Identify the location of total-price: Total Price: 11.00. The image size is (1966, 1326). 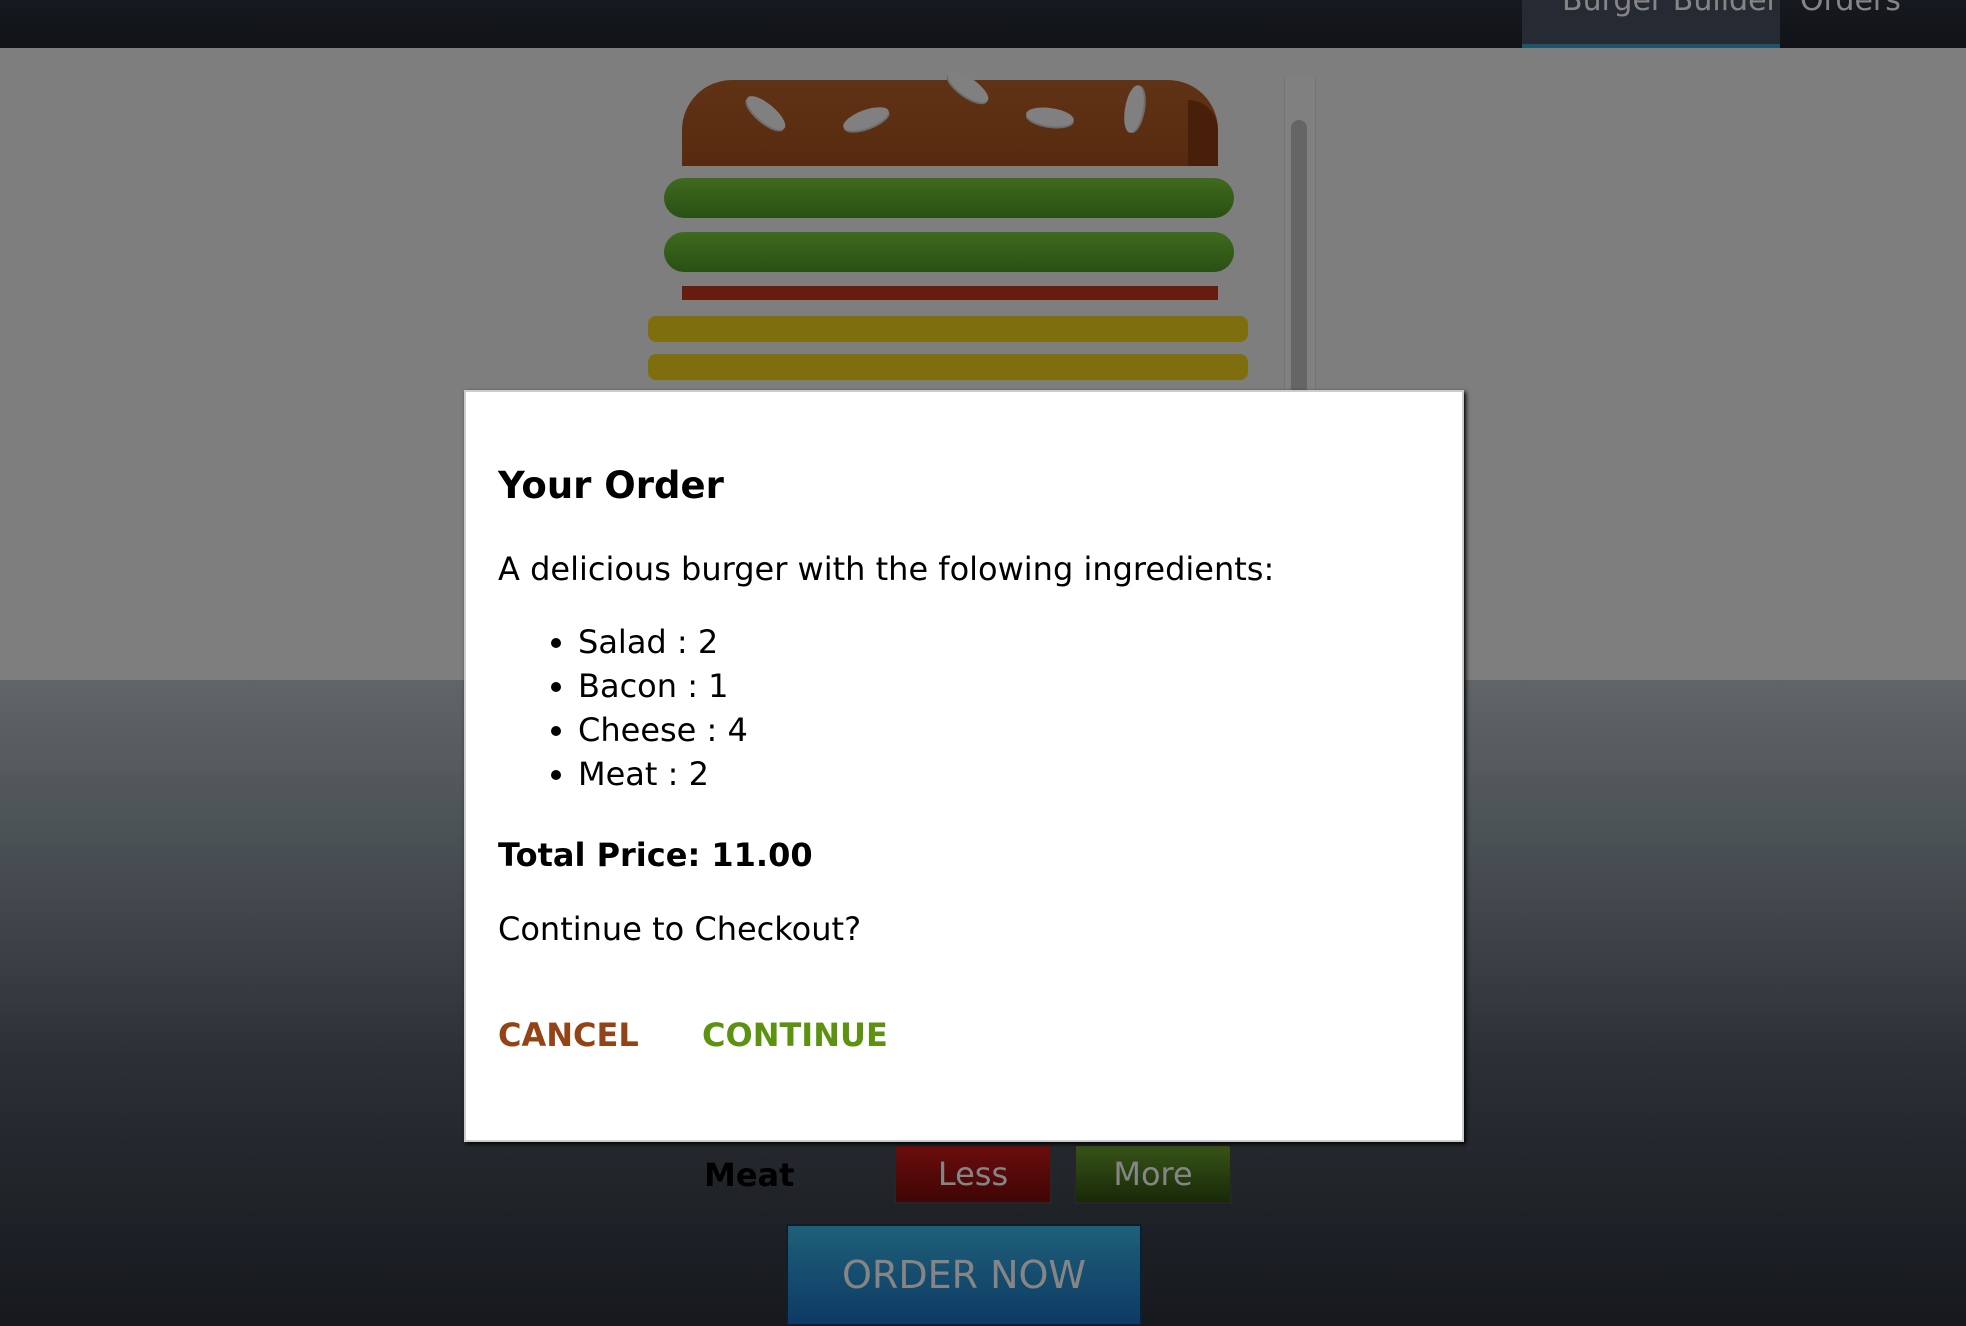
(655, 855).